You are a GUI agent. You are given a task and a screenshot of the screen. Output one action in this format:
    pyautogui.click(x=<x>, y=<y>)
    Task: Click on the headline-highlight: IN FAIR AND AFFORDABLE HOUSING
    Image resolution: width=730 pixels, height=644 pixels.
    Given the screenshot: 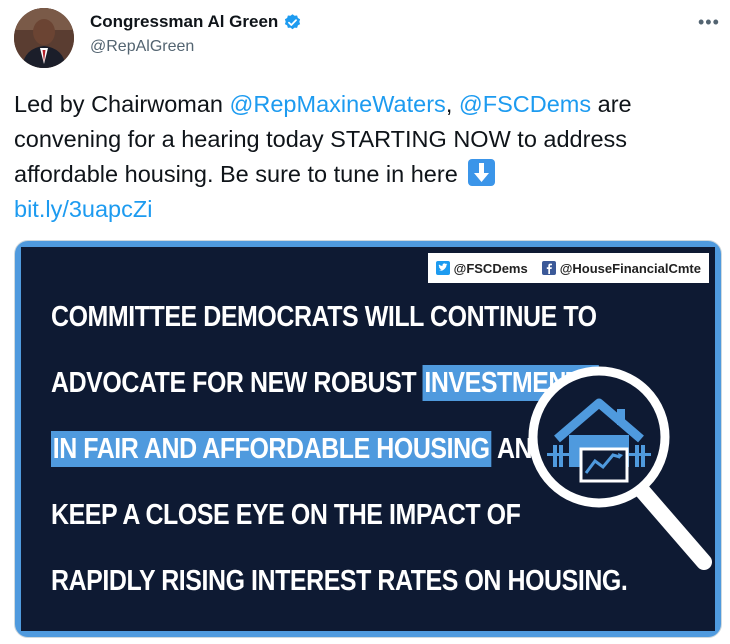 What is the action you would take?
    pyautogui.click(x=271, y=449)
    